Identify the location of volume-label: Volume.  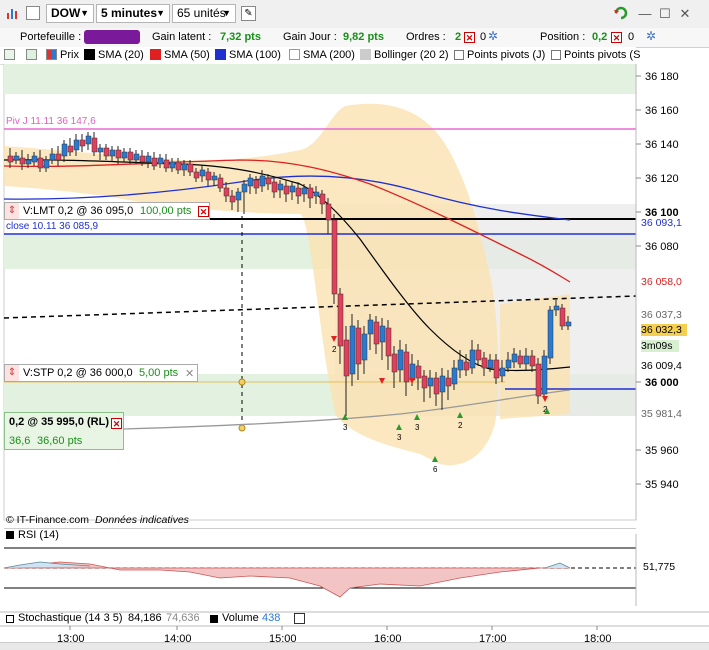
(240, 618).